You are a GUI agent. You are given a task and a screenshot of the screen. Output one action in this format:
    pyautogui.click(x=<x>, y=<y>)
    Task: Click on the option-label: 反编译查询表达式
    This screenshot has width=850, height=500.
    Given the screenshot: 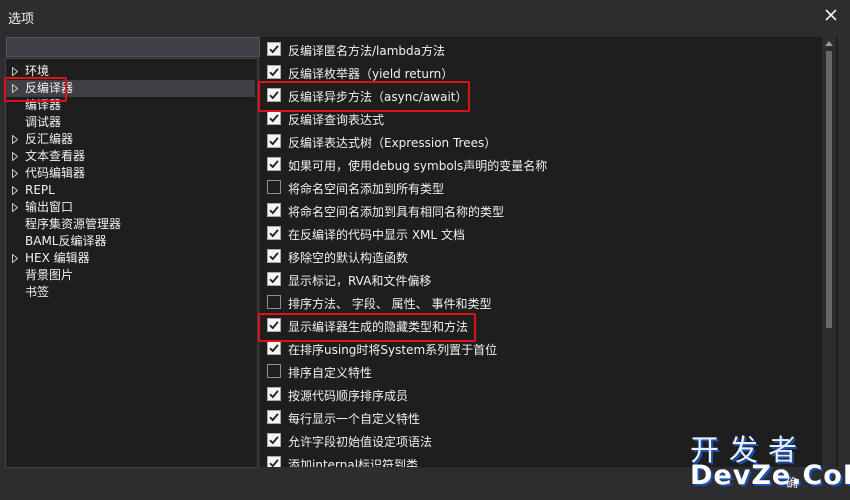 What is the action you would take?
    pyautogui.click(x=336, y=120)
    